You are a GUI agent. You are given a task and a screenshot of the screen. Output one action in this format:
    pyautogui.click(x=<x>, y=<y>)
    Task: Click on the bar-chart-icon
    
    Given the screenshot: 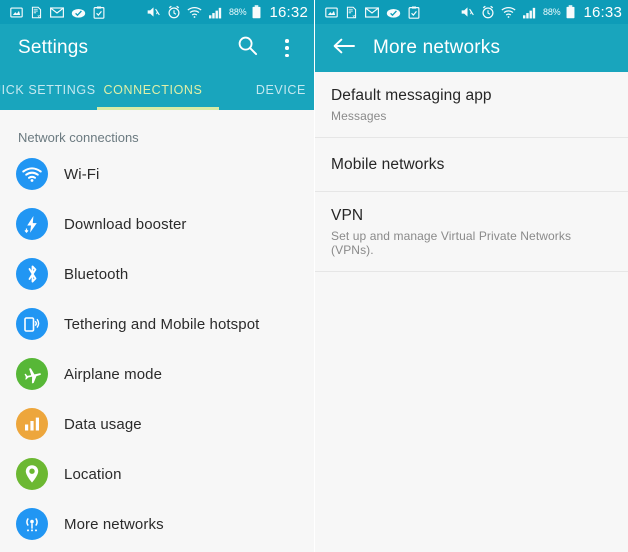 What is the action you would take?
    pyautogui.click(x=32, y=424)
    